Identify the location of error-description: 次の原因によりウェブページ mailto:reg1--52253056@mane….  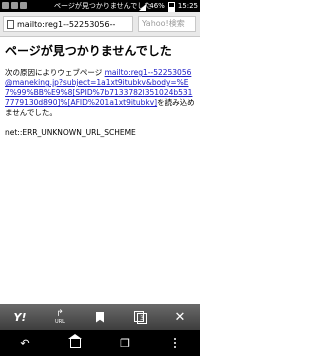
(101, 93).